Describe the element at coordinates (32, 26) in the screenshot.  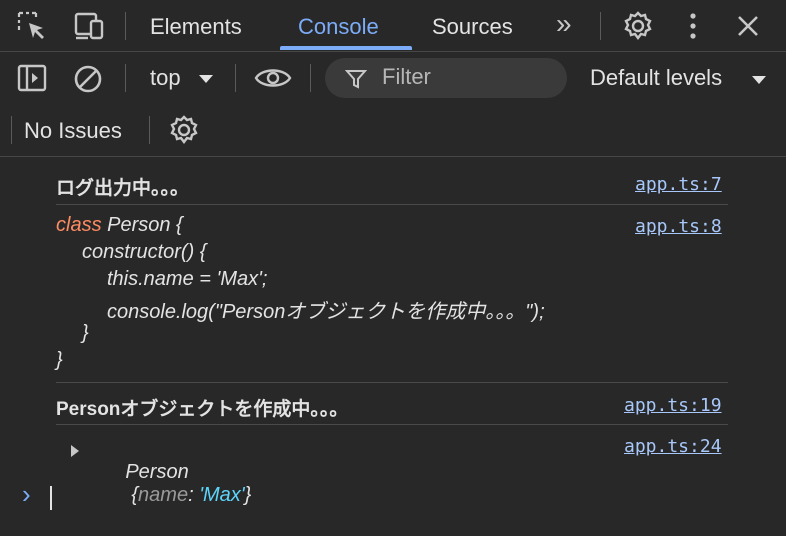
I see `inspect-element-icon` at that location.